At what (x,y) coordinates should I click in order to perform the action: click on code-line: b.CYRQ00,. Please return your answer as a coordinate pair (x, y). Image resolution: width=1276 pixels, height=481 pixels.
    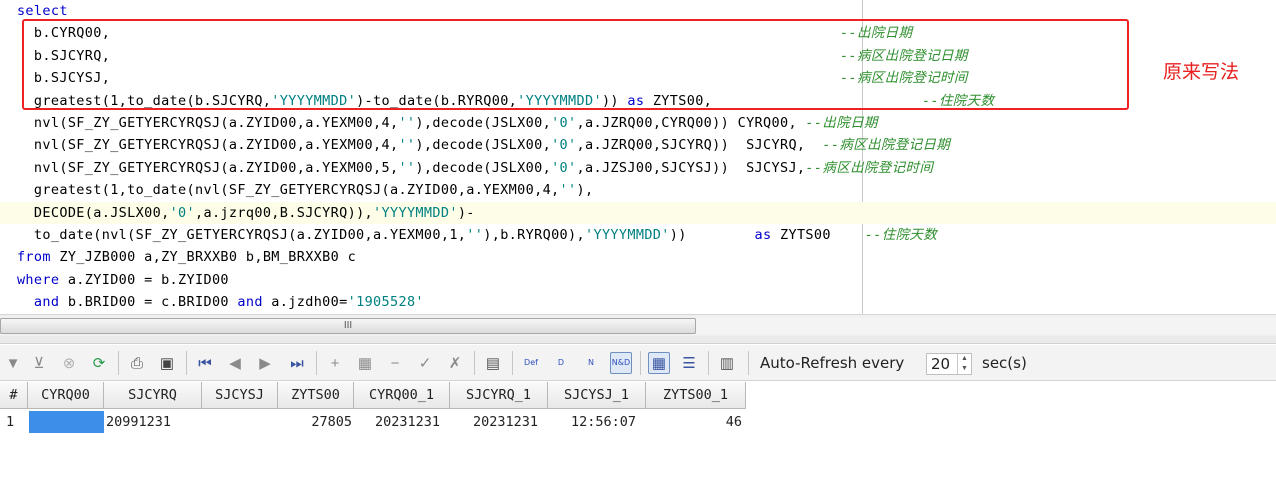
    Looking at the image, I should click on (55, 33).